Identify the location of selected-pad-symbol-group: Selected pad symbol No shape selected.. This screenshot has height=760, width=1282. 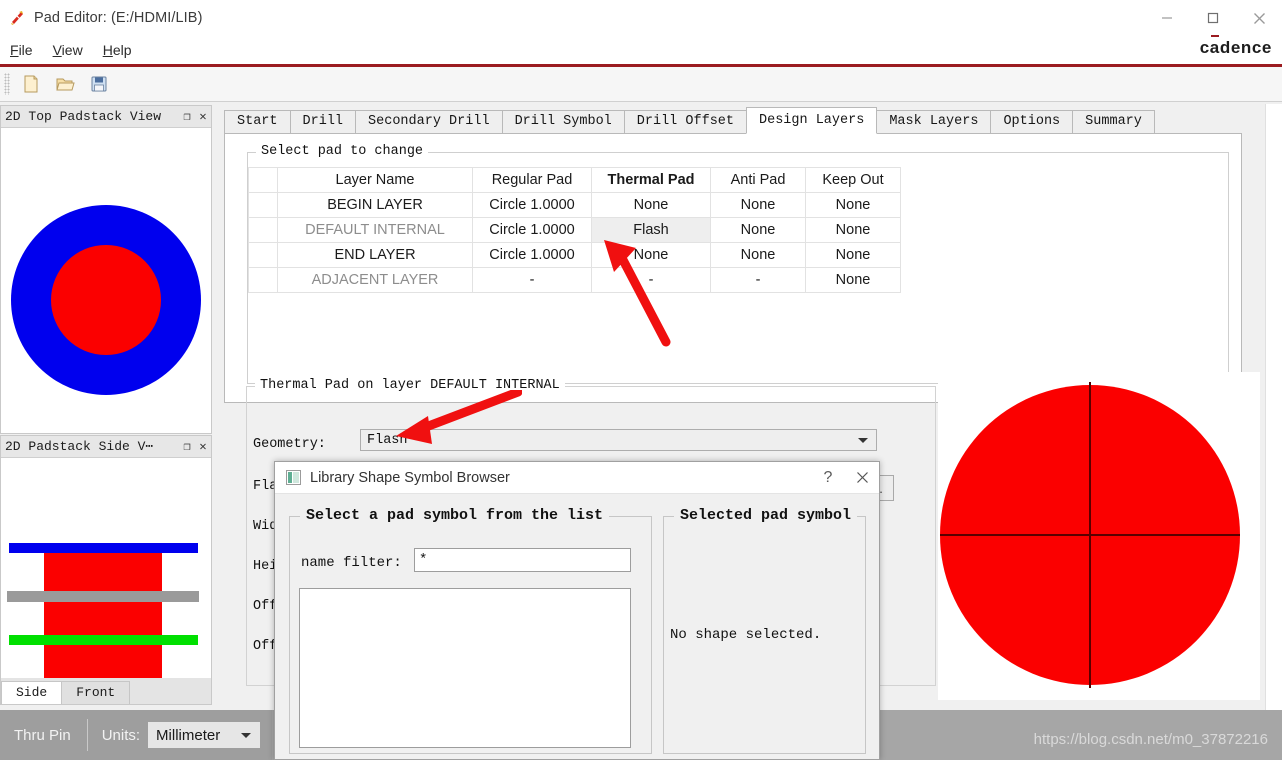
(764, 630).